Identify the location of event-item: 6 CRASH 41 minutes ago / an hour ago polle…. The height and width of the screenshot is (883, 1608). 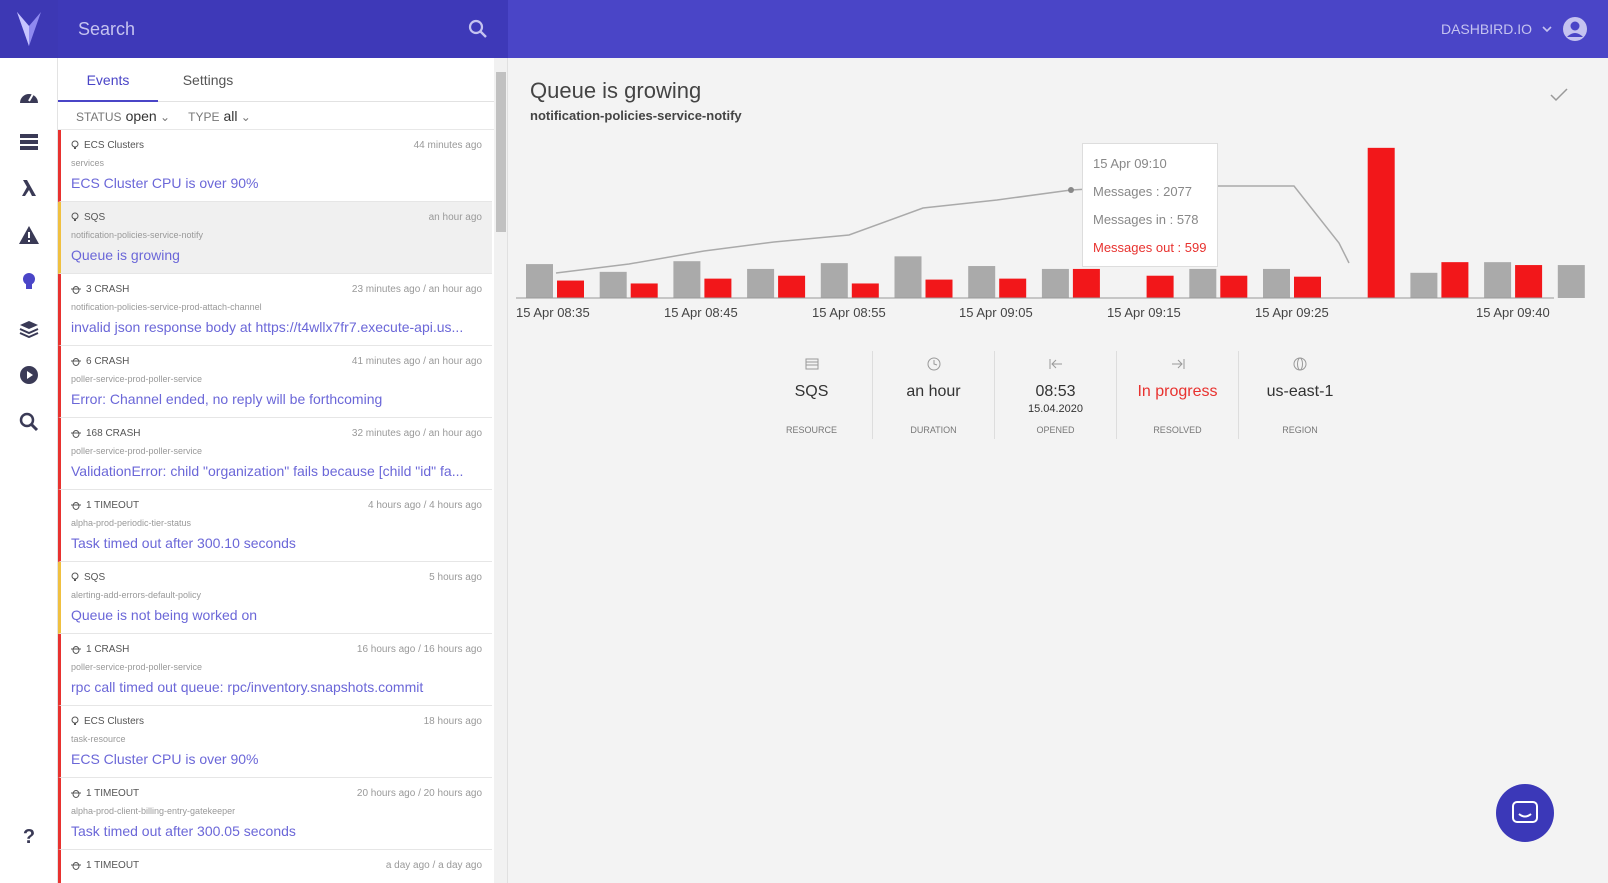
(275, 382).